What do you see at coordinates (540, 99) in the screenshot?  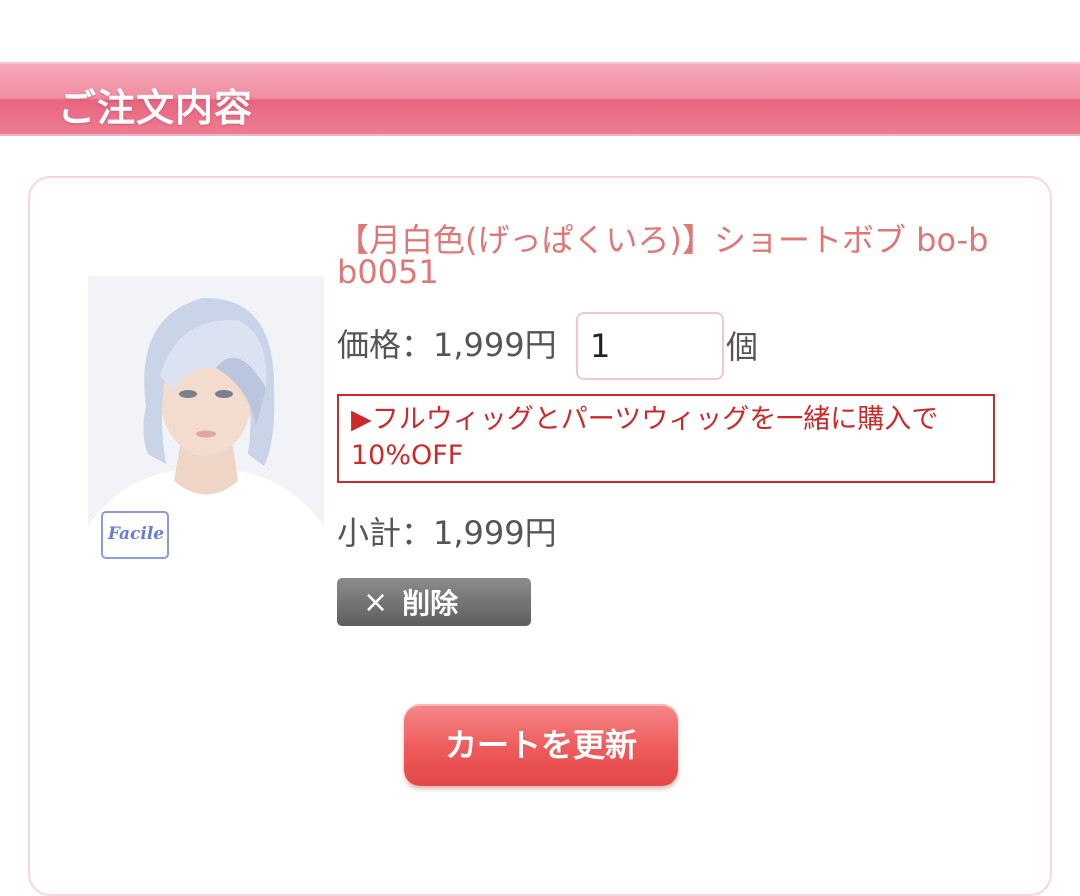 I see `order-section-header: ご注文内容` at bounding box center [540, 99].